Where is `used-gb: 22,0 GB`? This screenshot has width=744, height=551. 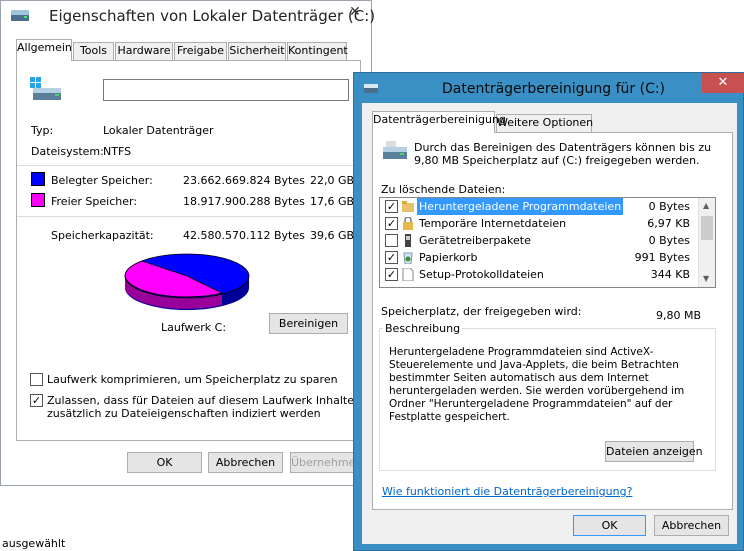 used-gb: 22,0 GB is located at coordinates (332, 180).